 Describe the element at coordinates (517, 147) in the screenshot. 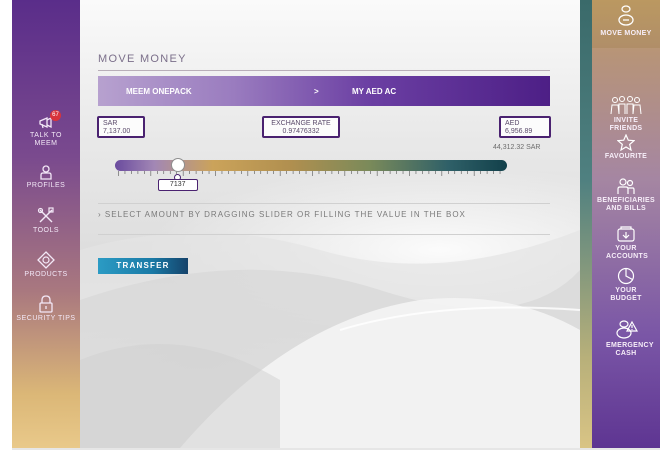

I see `max-available-amount: 44,312.32 SAR` at that location.